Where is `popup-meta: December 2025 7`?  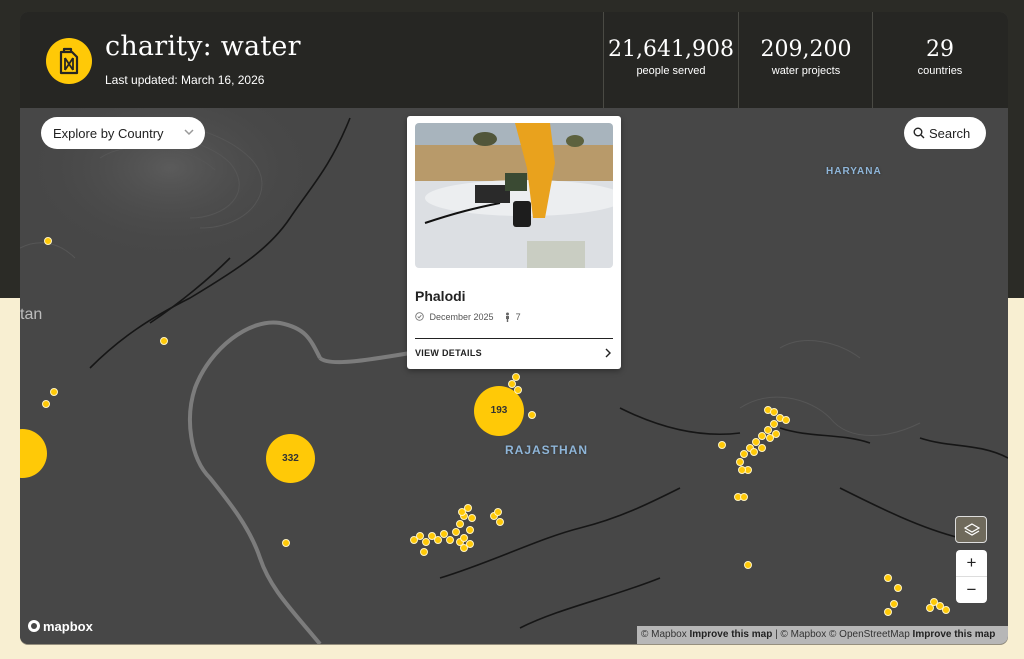
popup-meta: December 2025 7 is located at coordinates (468, 316).